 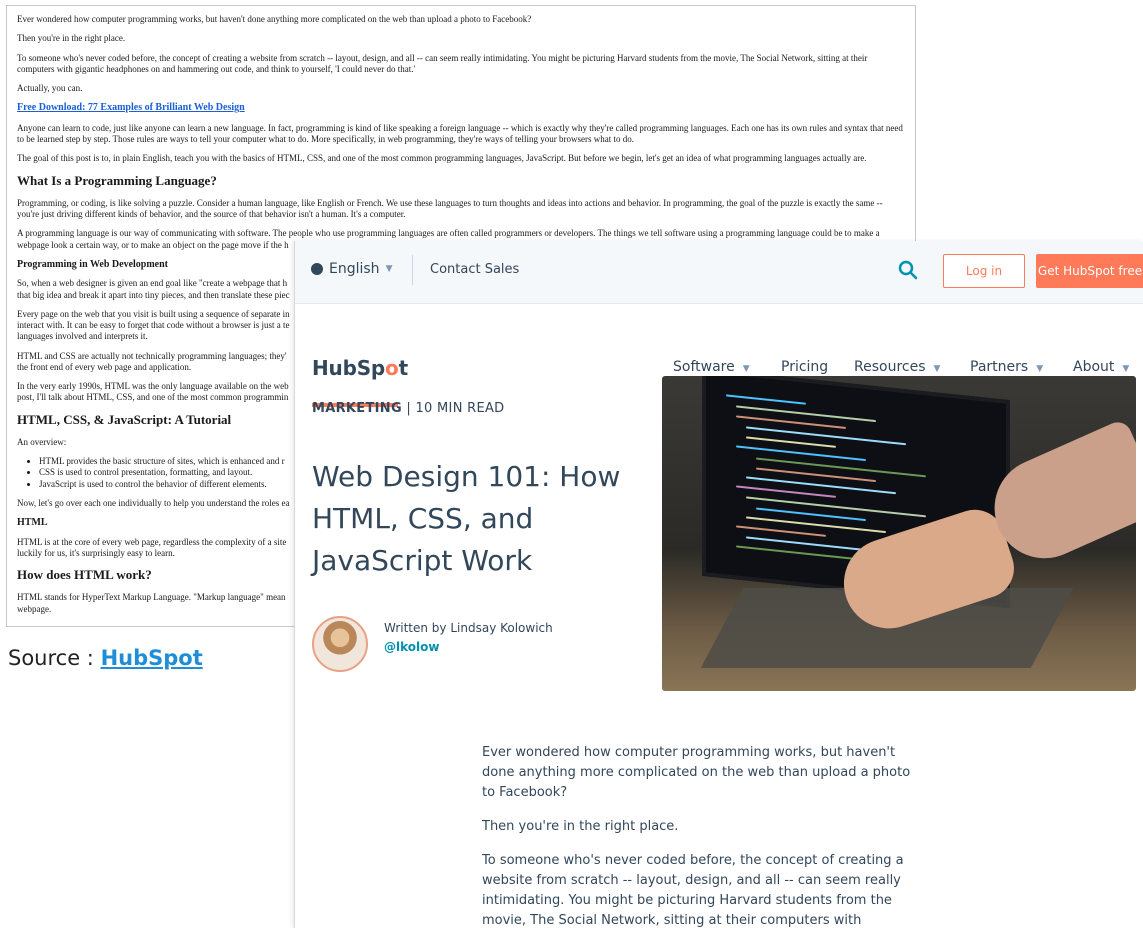 What do you see at coordinates (1006, 367) in the screenshot?
I see `nav-item-partners: Partners ▼` at bounding box center [1006, 367].